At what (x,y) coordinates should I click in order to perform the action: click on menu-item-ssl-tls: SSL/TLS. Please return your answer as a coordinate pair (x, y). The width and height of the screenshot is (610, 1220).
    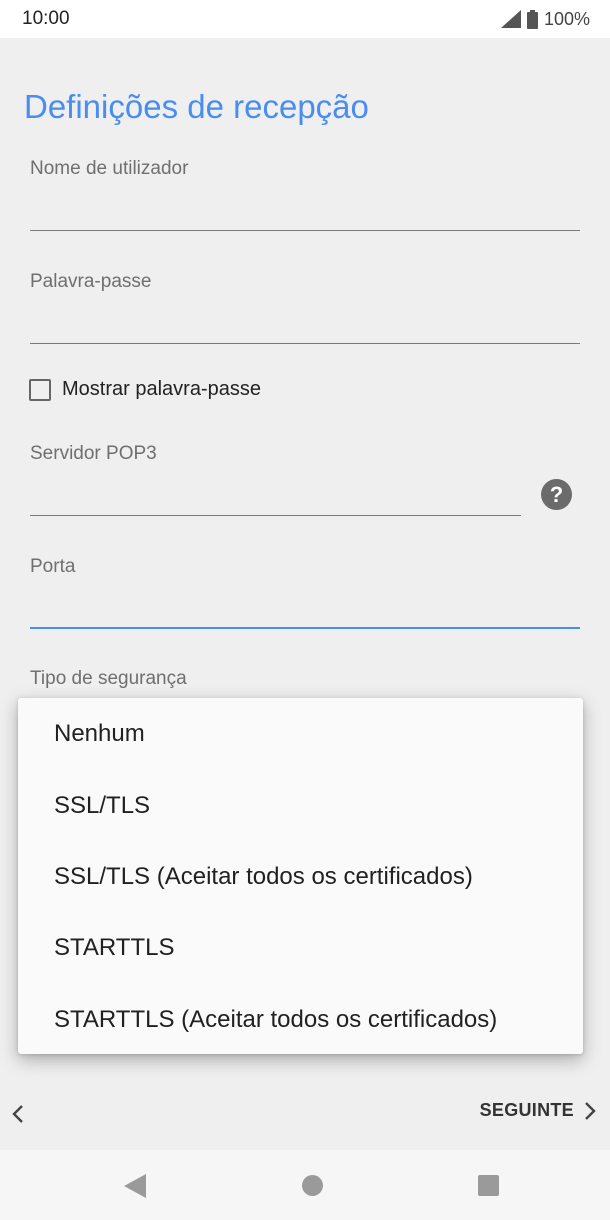
    Looking at the image, I should click on (102, 806).